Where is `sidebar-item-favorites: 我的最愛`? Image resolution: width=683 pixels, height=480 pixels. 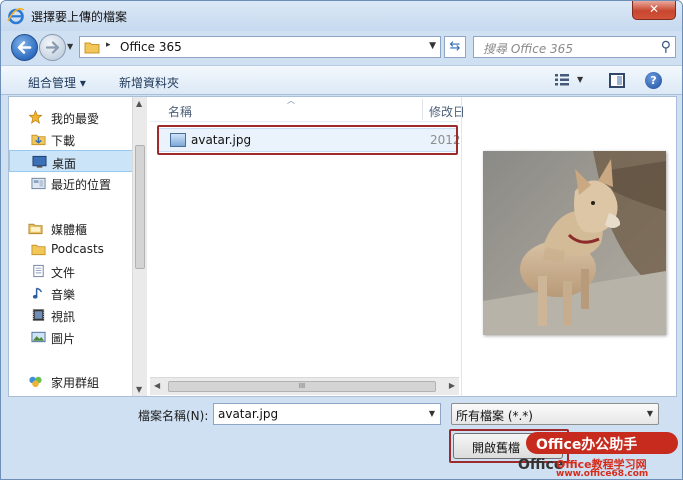 sidebar-item-favorites: 我的最愛 is located at coordinates (71, 117).